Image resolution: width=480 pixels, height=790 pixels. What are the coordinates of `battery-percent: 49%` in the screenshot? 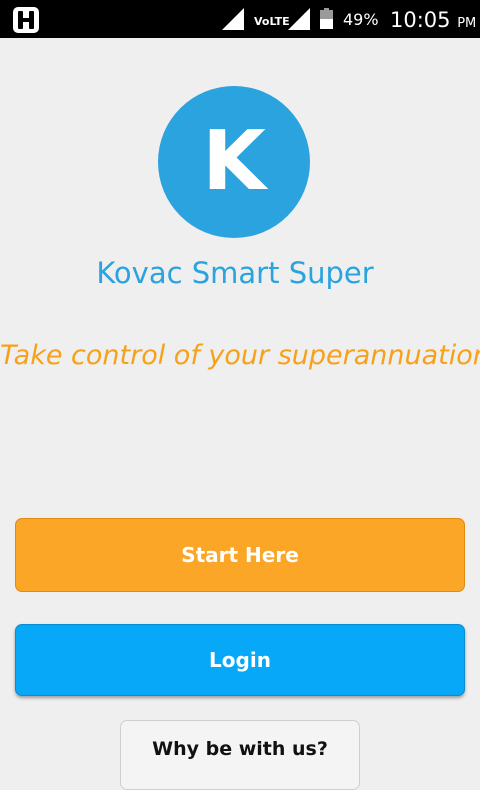 It's located at (361, 19).